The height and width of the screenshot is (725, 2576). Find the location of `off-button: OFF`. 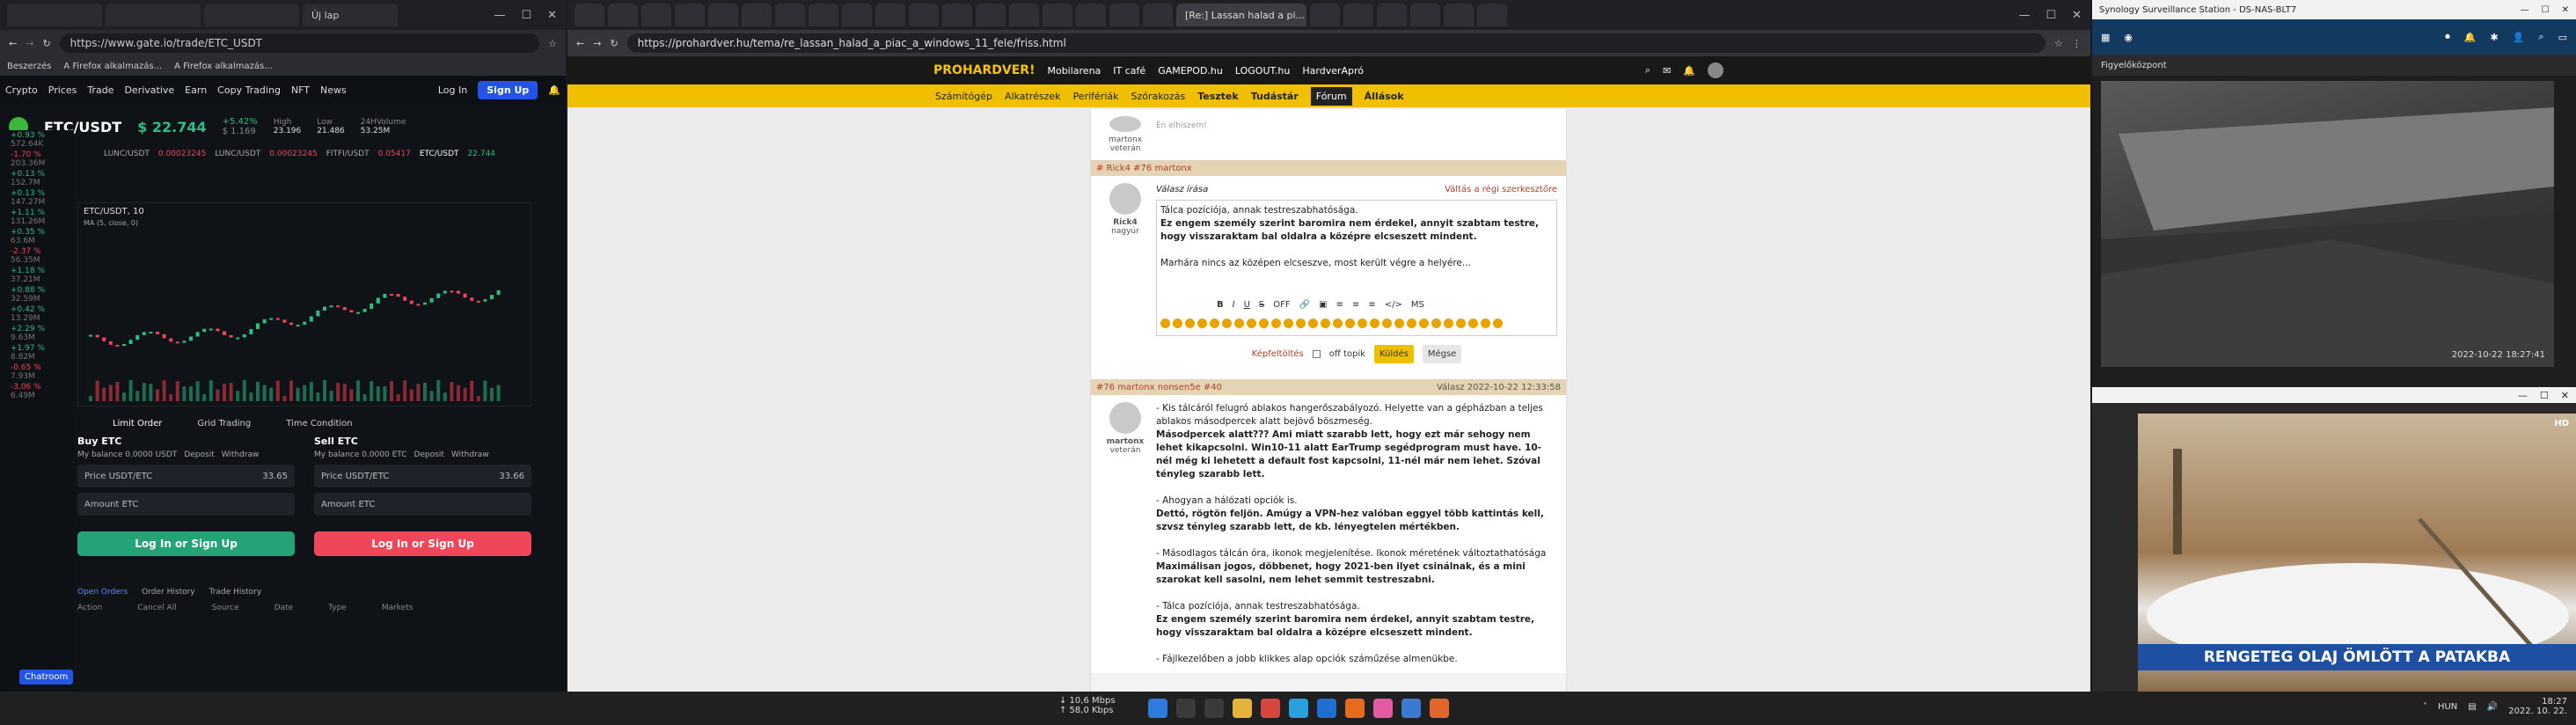

off-button: OFF is located at coordinates (1281, 304).